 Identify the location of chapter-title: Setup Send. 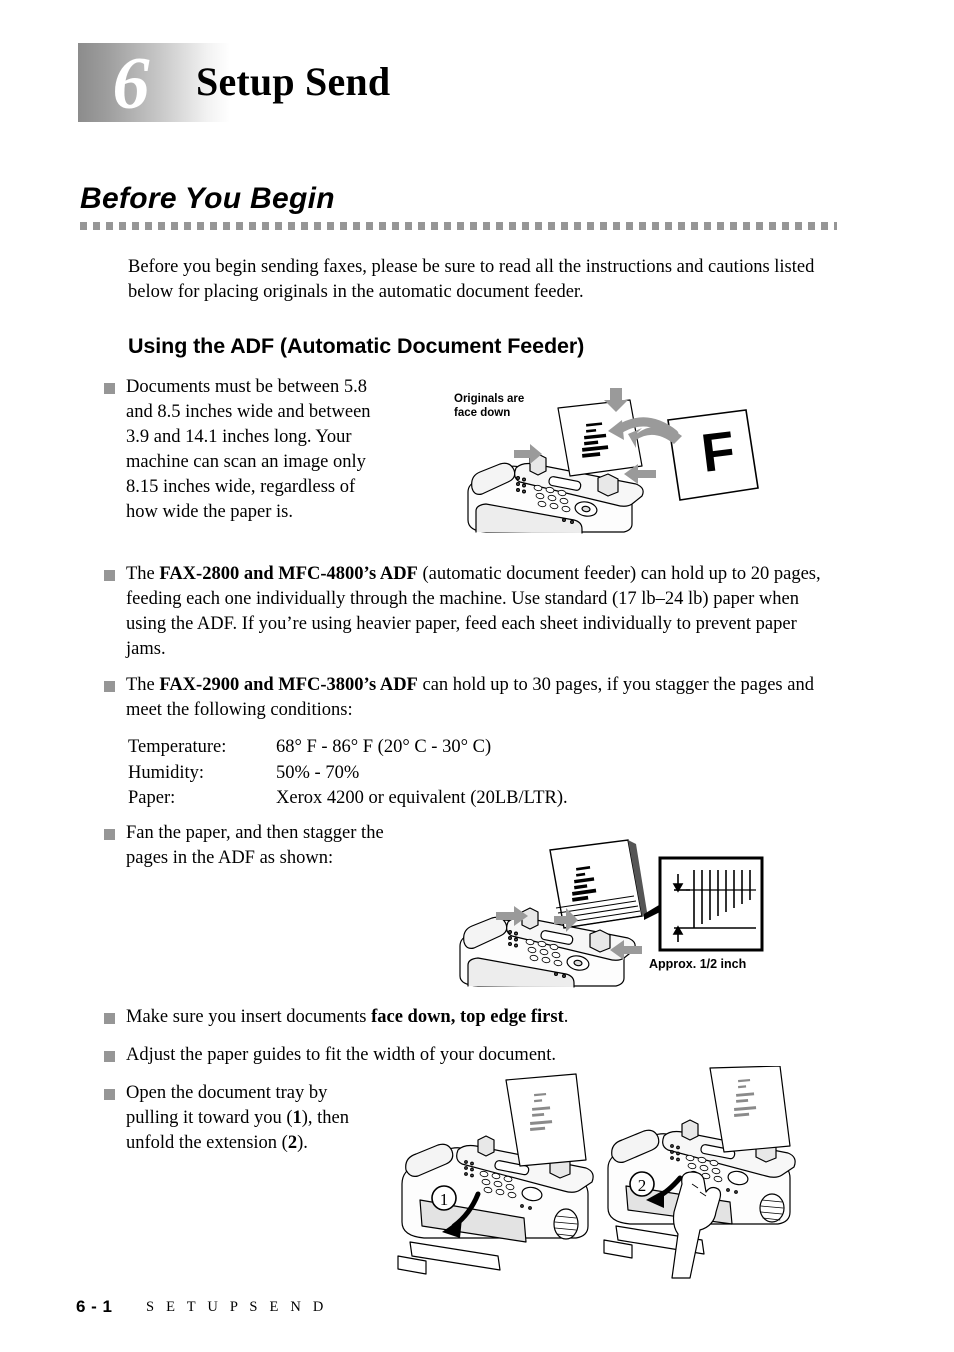
(293, 81).